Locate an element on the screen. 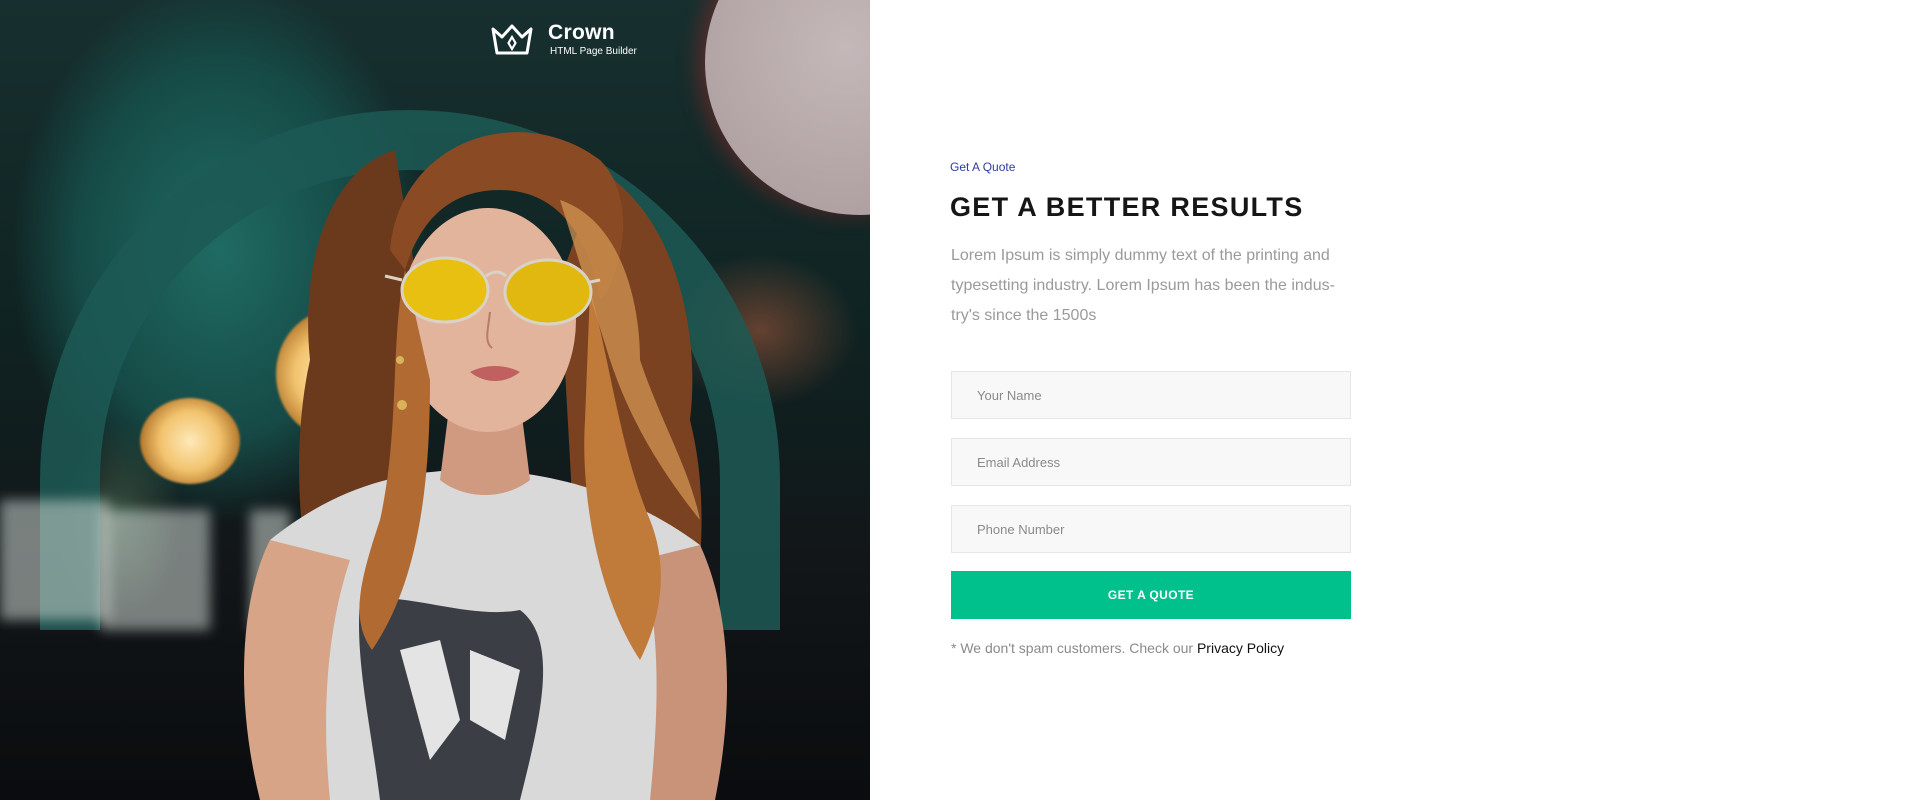 The image size is (1920, 800). brand-logo: Crown HTML Page Builder is located at coordinates (563, 40).